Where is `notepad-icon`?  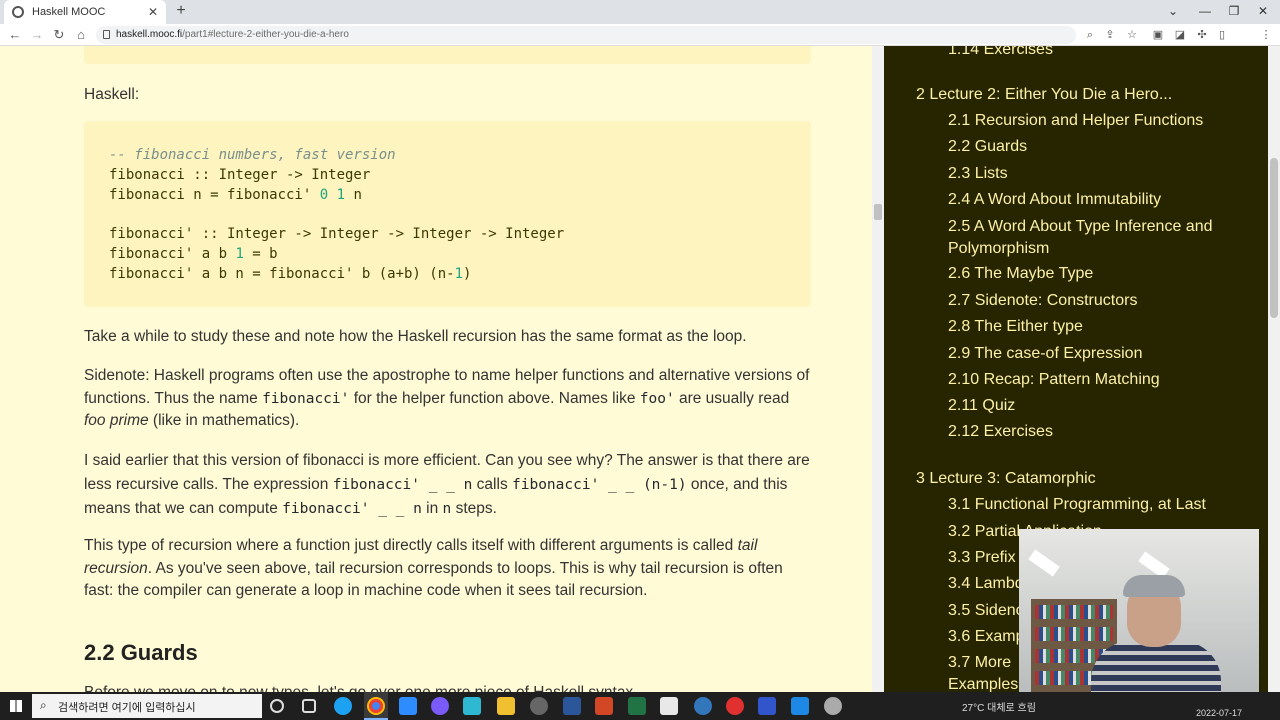 notepad-icon is located at coordinates (669, 706).